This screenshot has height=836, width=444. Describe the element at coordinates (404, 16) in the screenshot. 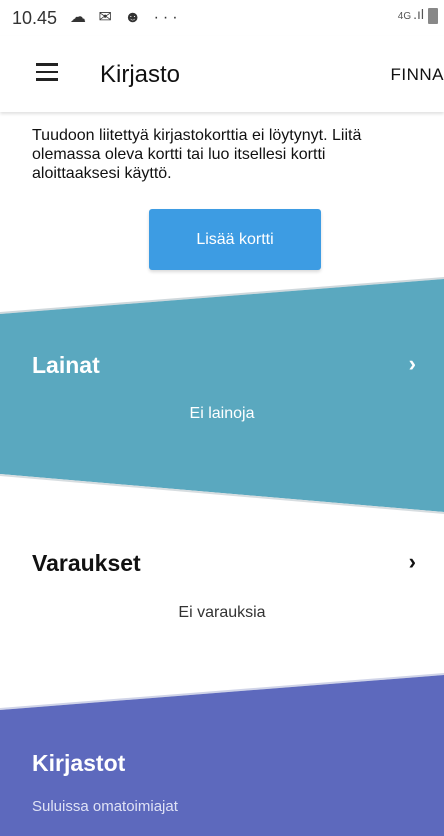

I see `network-type-label: 4G` at that location.